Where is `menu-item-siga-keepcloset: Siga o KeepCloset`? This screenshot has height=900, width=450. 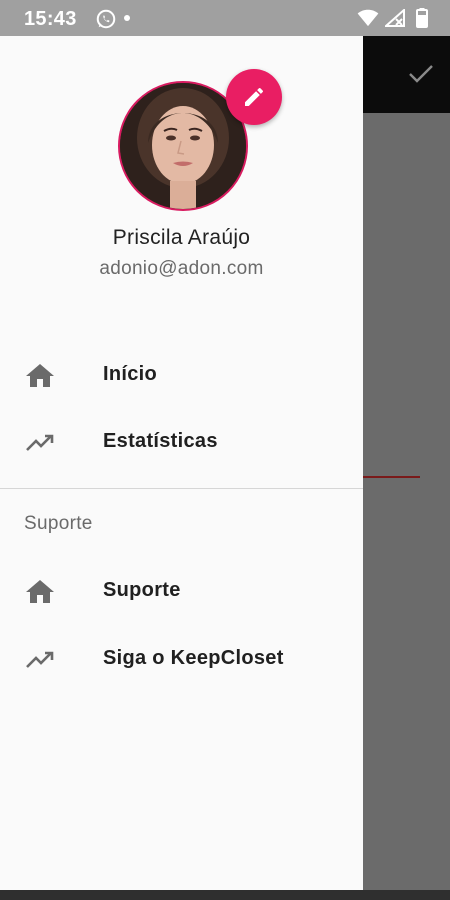
menu-item-siga-keepcloset: Siga o KeepCloset is located at coordinates (181, 660).